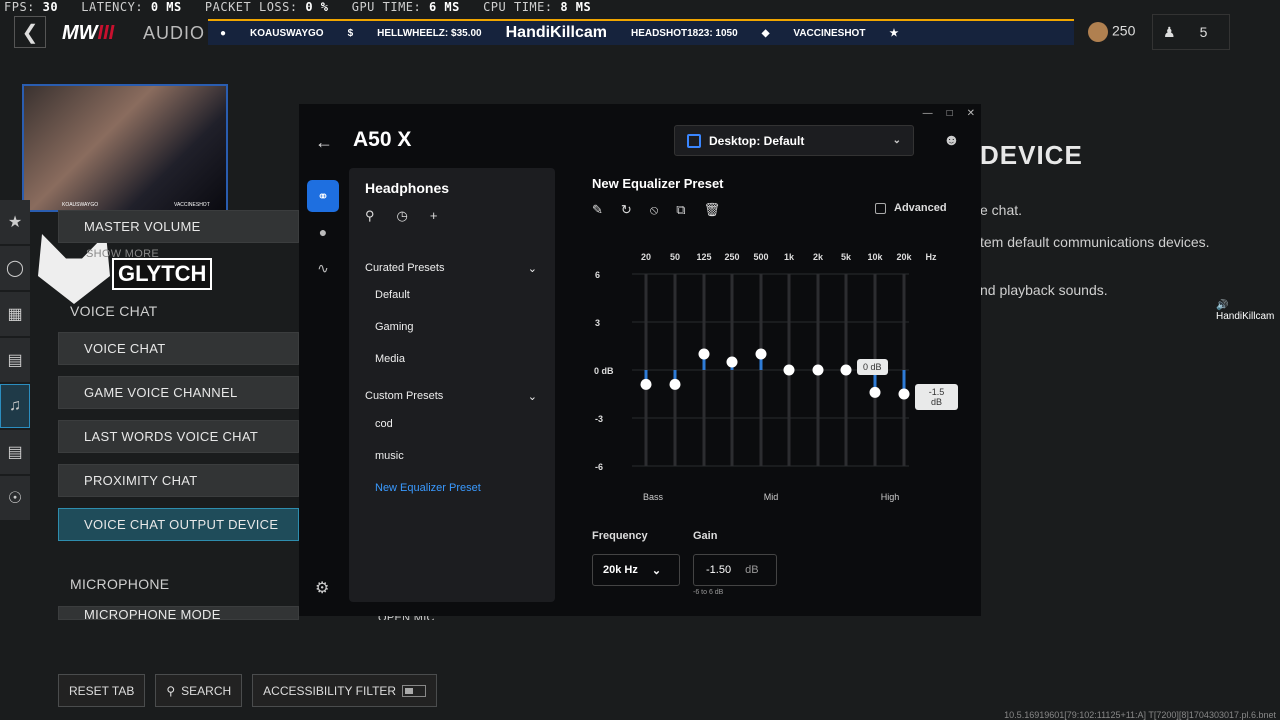 Image resolution: width=1280 pixels, height=720 pixels. I want to click on freq-tick-label: 1k, so click(789, 257).